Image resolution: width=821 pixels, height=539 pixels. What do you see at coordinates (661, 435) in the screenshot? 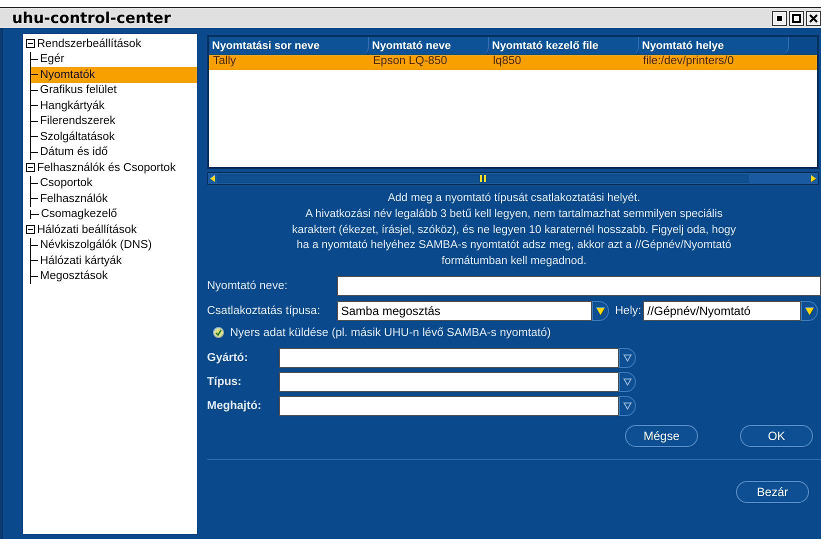
I see `cancel-button: Mégse` at bounding box center [661, 435].